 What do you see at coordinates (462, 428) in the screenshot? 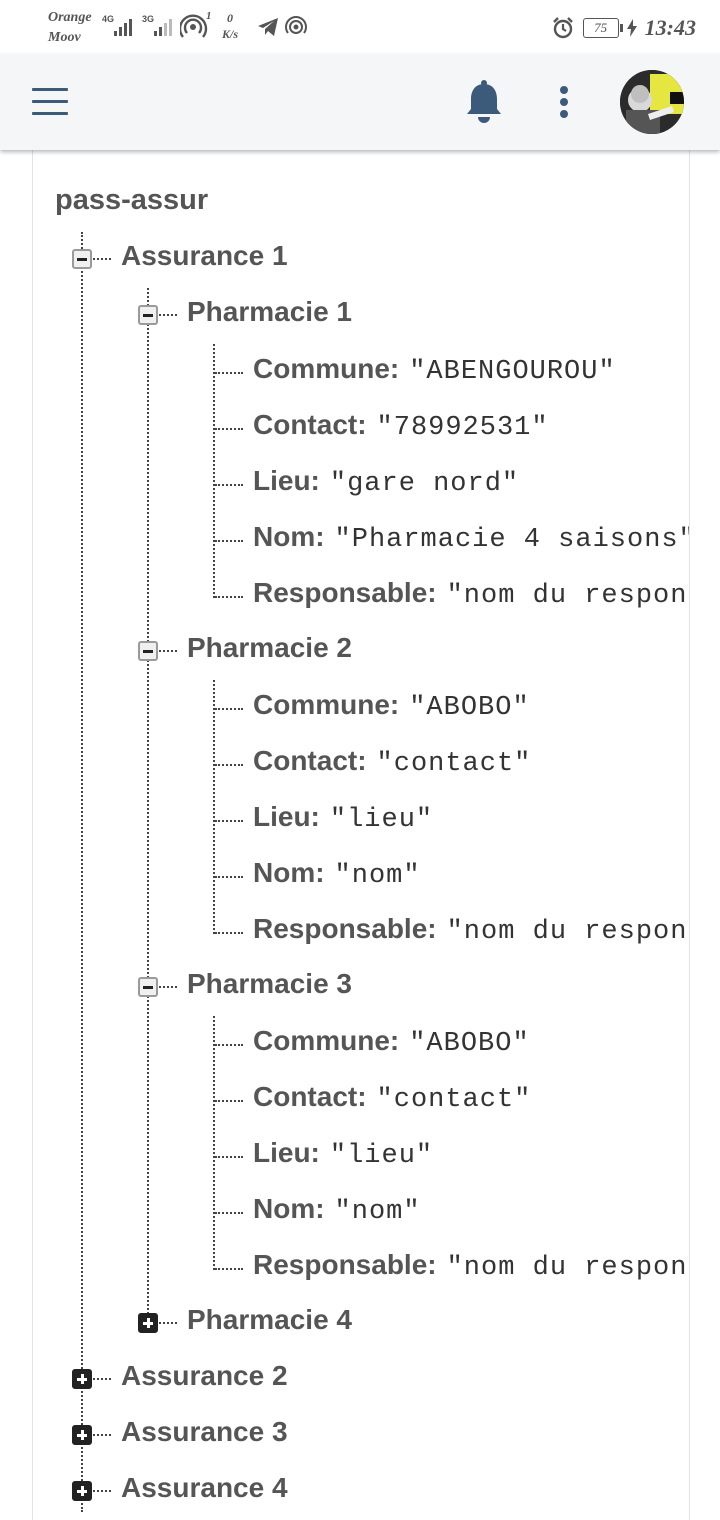
I see `field-value: "78992531"` at bounding box center [462, 428].